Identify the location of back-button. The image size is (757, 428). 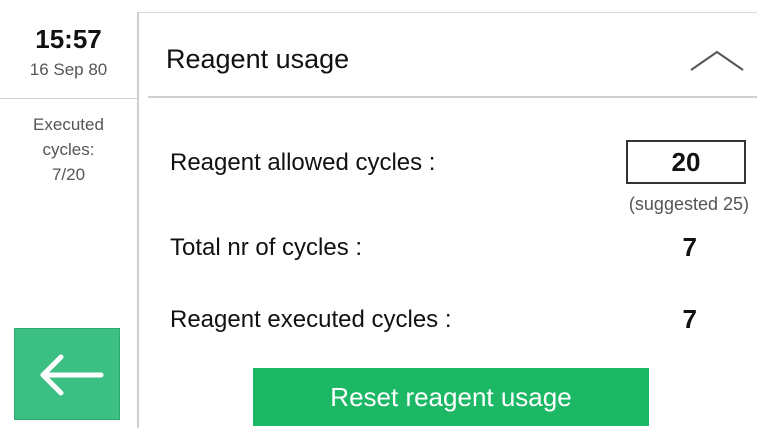
(67, 374).